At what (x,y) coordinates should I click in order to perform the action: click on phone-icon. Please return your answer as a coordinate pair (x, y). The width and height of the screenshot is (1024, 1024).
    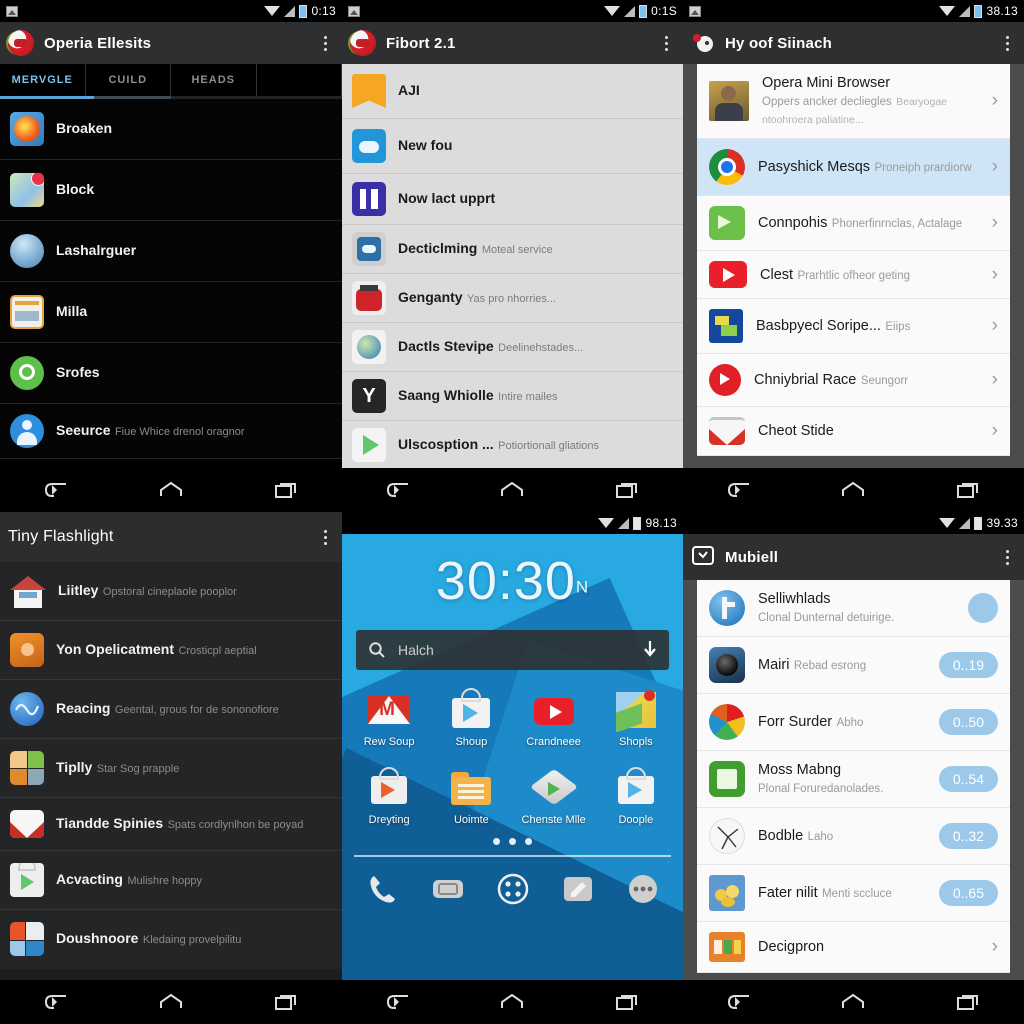
    Looking at the image, I should click on (383, 889).